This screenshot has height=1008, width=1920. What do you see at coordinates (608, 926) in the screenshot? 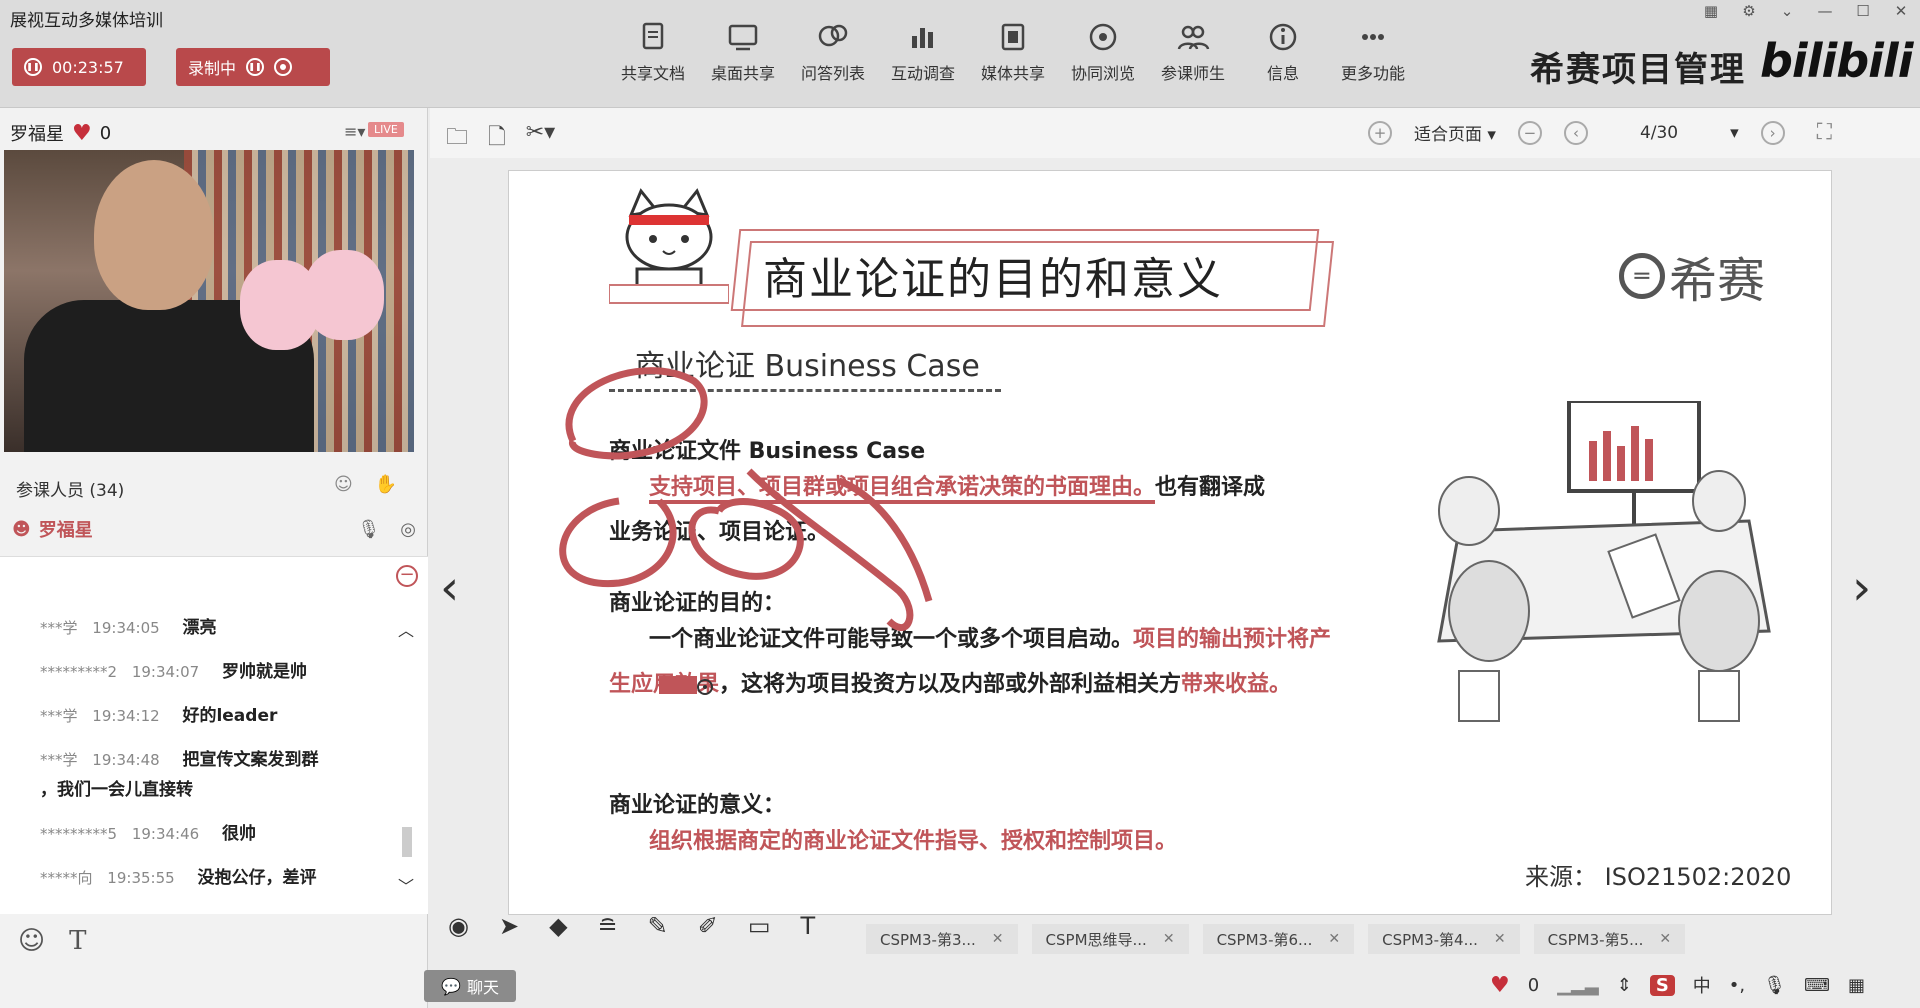
I see `stamp-icon: ≘` at bounding box center [608, 926].